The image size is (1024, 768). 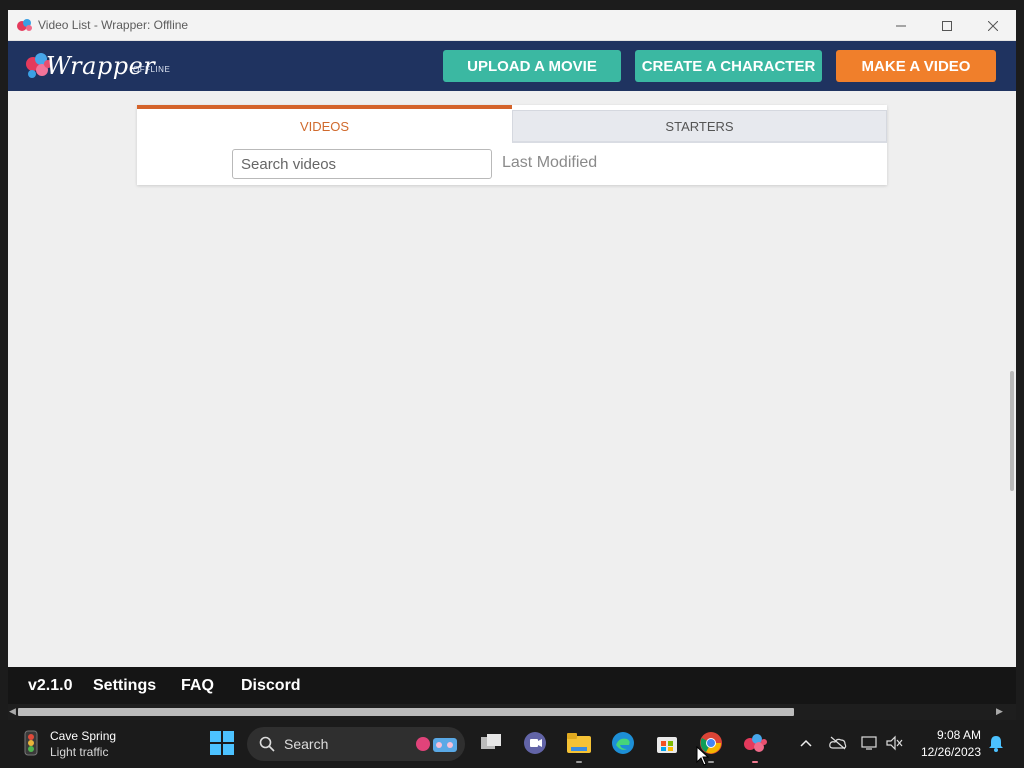 What do you see at coordinates (406, 712) in the screenshot?
I see `horizontal-scroll-thumb` at bounding box center [406, 712].